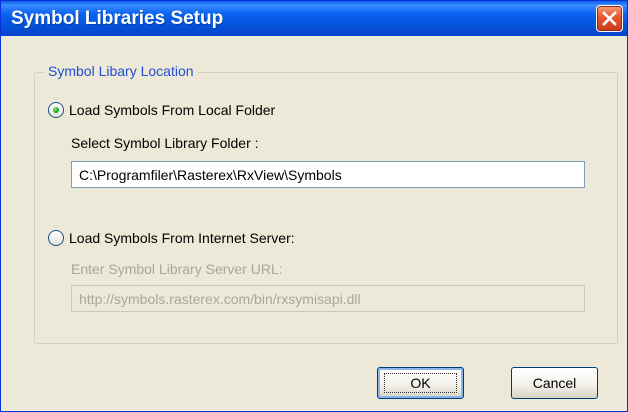 The height and width of the screenshot is (412, 628). I want to click on local-folder-radio-option: Load Symbols From Local Folder, so click(183, 110).